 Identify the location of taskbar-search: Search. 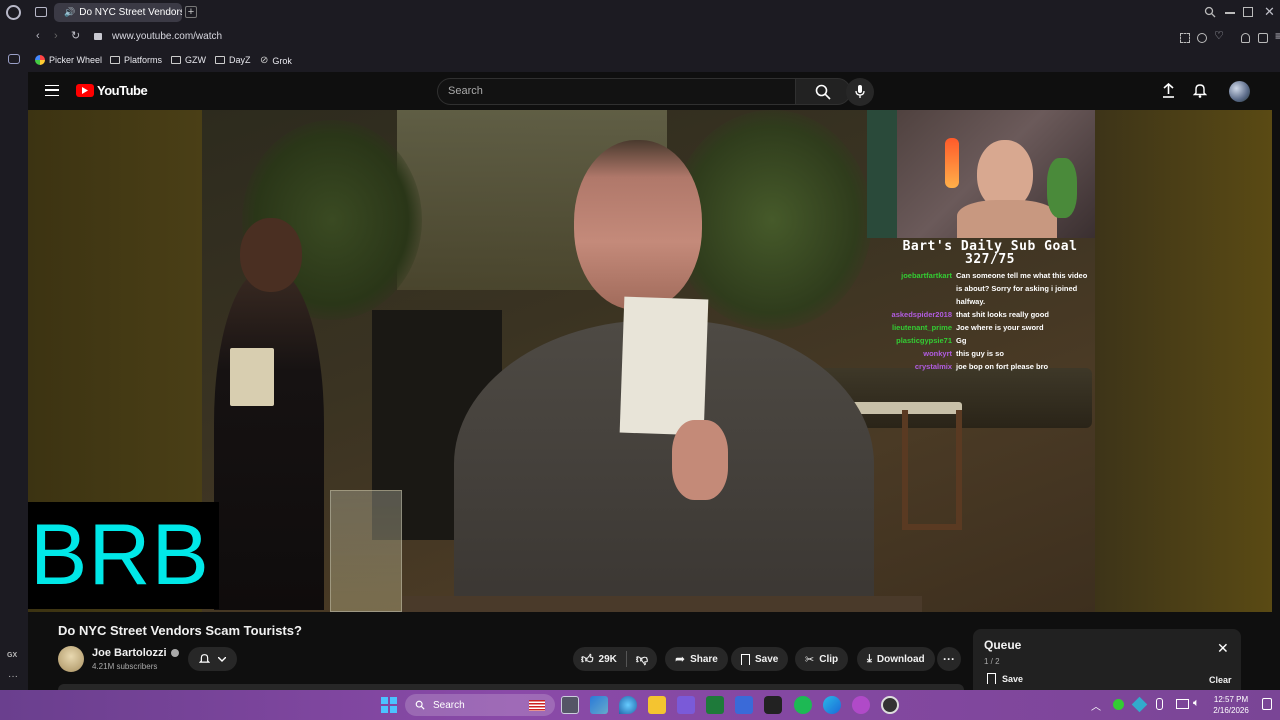
(480, 705).